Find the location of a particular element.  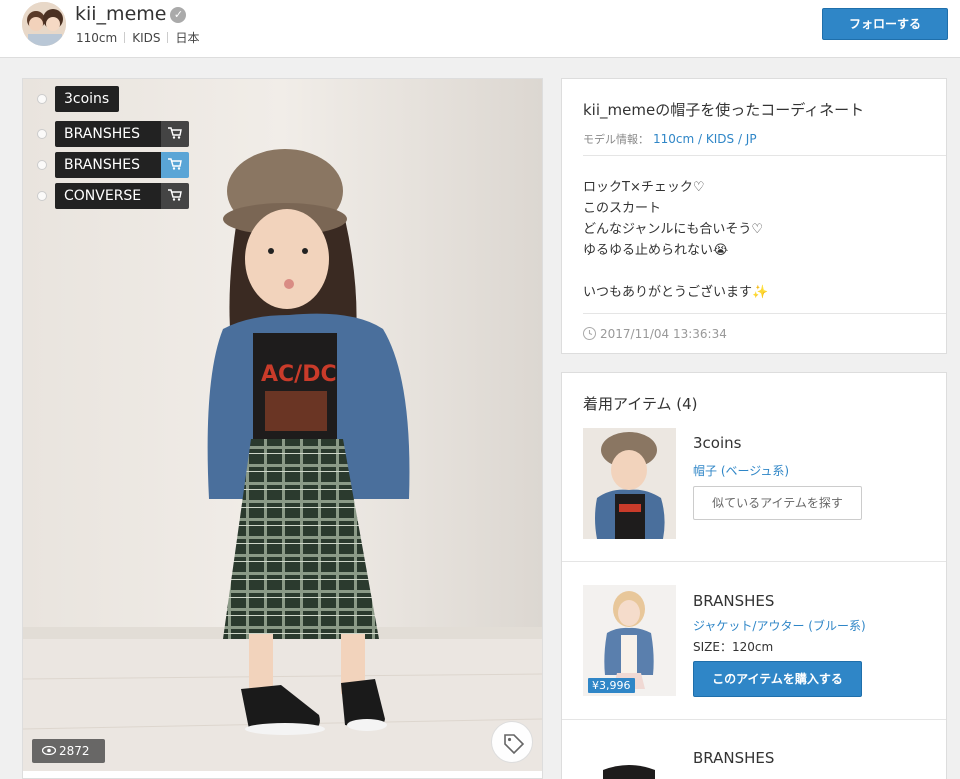

find-similar-button: 似ているアイテムを探す is located at coordinates (777, 503).